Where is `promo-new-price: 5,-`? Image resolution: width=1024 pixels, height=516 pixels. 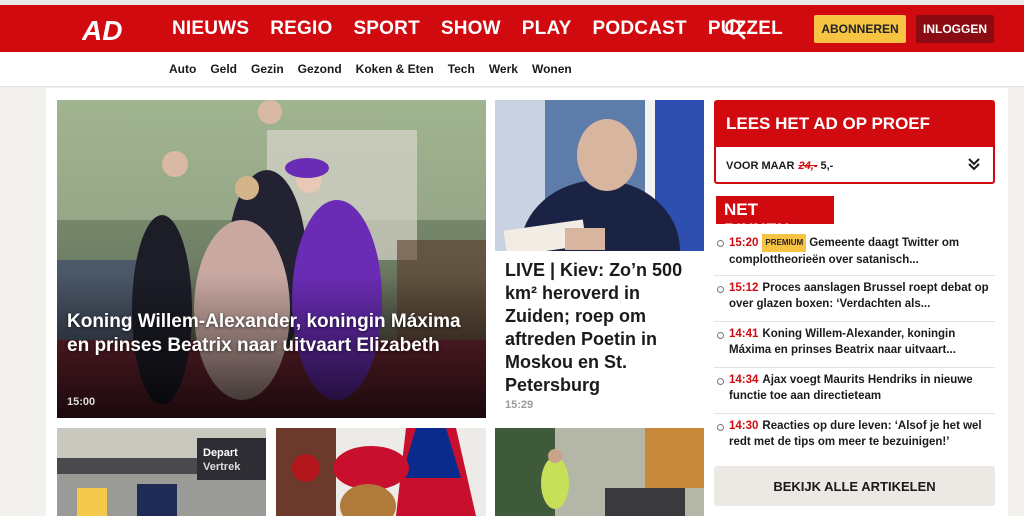
promo-new-price: 5,- is located at coordinates (827, 166).